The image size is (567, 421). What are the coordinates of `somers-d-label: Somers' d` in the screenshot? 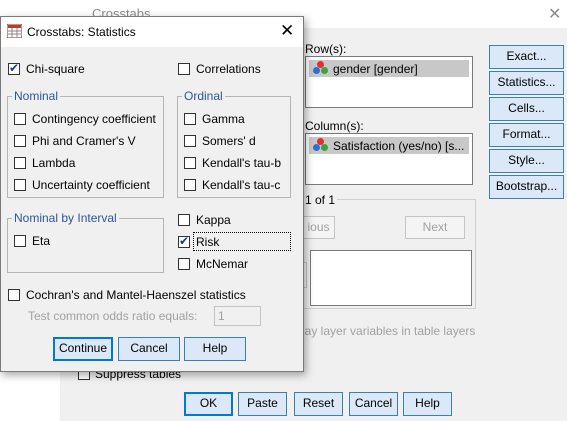 It's located at (229, 141).